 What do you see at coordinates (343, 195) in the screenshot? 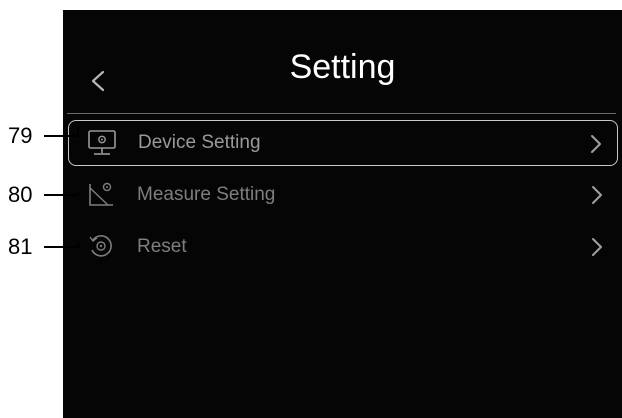
I see `menu-item-measure-setting: Measure Setting` at bounding box center [343, 195].